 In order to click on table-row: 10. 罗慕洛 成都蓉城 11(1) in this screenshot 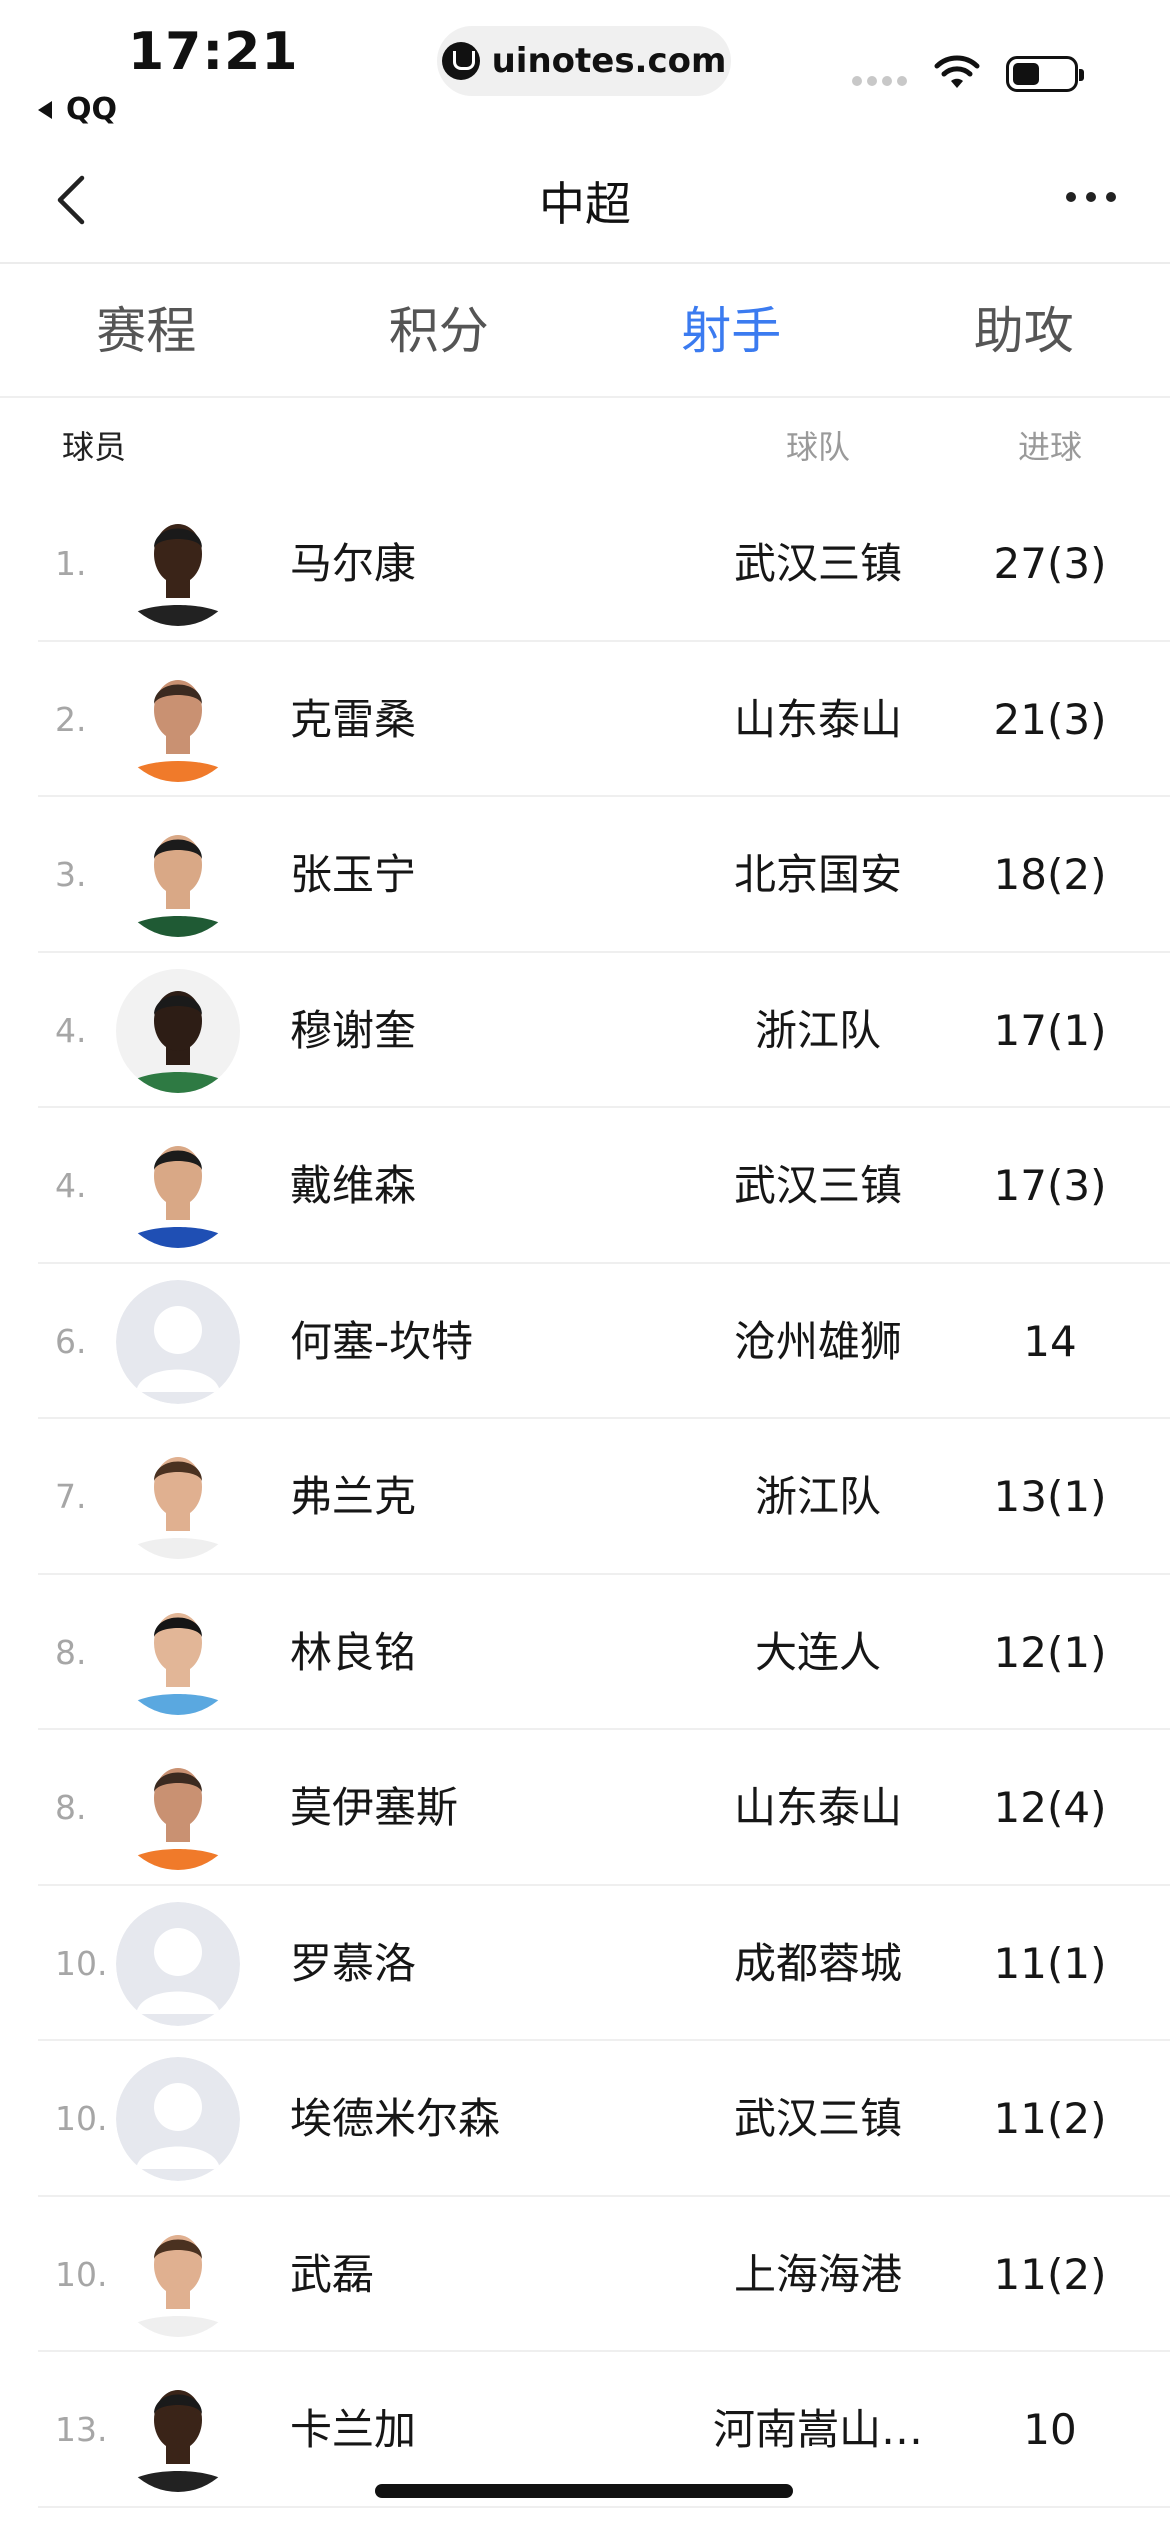, I will do `click(585, 1964)`.